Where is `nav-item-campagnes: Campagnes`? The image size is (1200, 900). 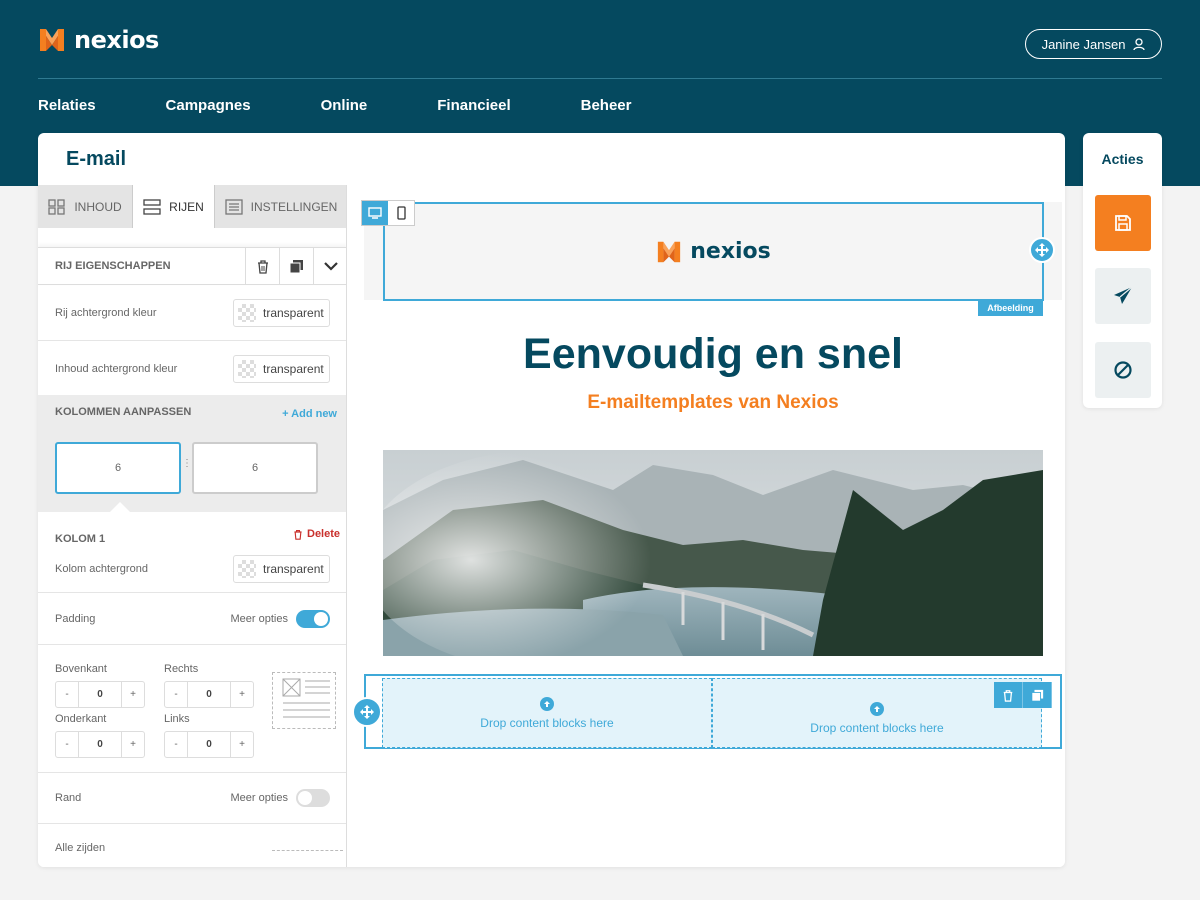 nav-item-campagnes: Campagnes is located at coordinates (208, 105).